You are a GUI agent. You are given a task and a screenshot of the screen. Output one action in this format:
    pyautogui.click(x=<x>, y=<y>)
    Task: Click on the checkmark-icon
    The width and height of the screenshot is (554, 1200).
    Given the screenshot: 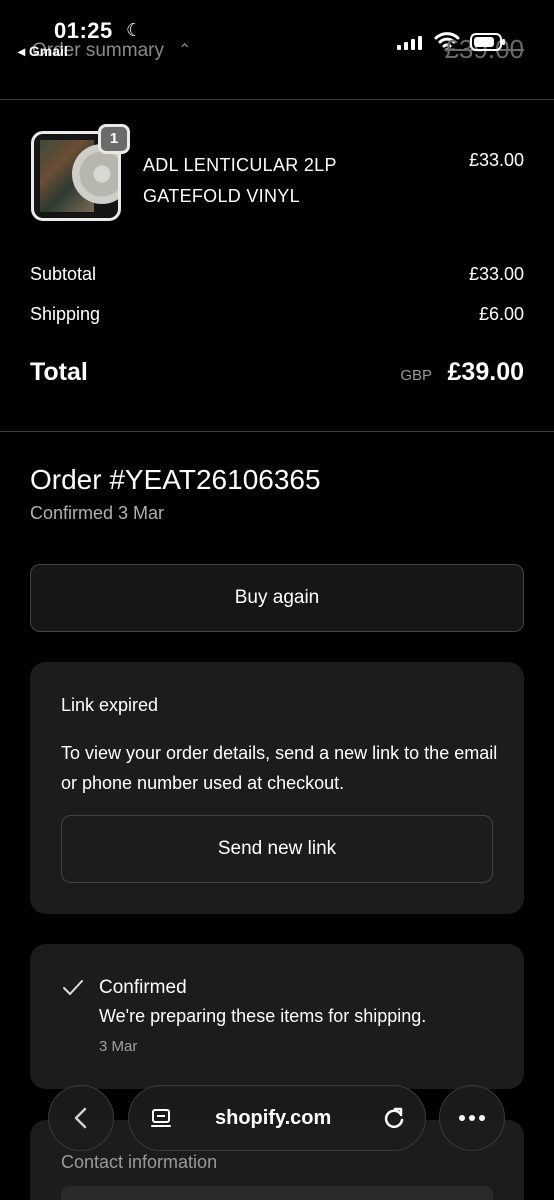 What is the action you would take?
    pyautogui.click(x=73, y=987)
    